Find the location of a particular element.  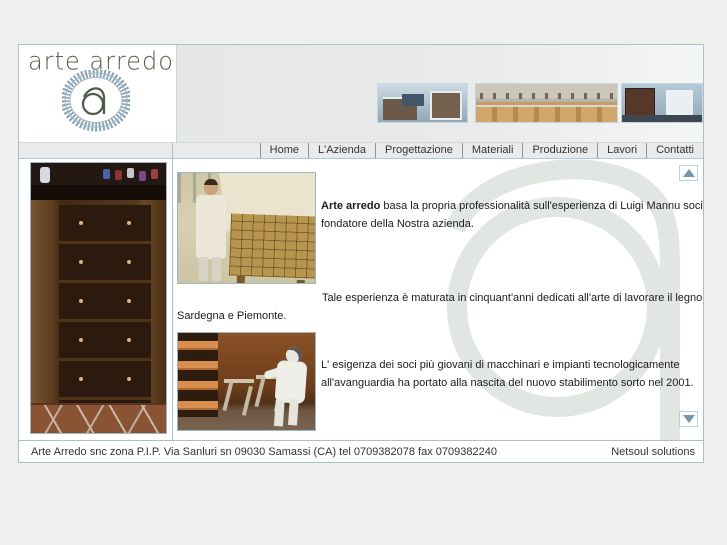

scroll-up-icon is located at coordinates (688, 173).